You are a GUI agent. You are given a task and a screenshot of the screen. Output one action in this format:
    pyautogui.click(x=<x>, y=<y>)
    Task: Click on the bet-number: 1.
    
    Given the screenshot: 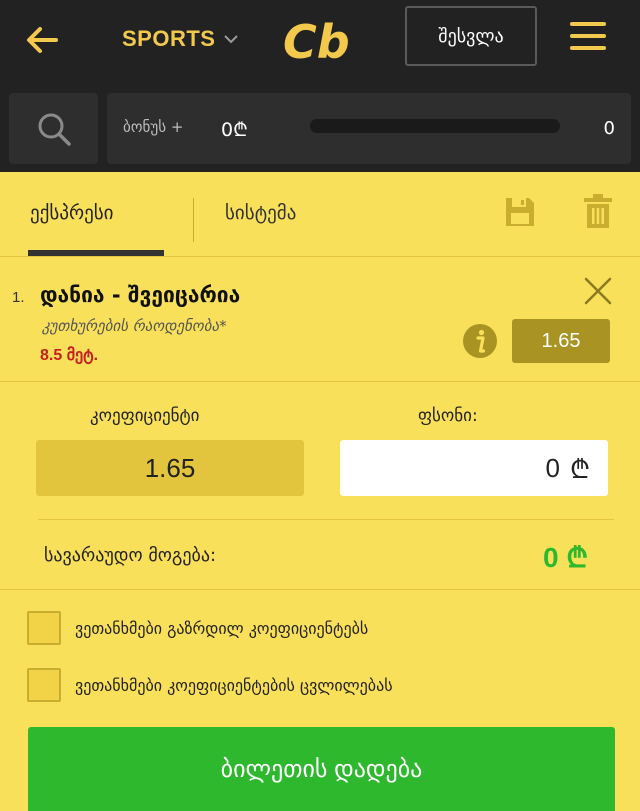 What is the action you would take?
    pyautogui.click(x=18, y=297)
    